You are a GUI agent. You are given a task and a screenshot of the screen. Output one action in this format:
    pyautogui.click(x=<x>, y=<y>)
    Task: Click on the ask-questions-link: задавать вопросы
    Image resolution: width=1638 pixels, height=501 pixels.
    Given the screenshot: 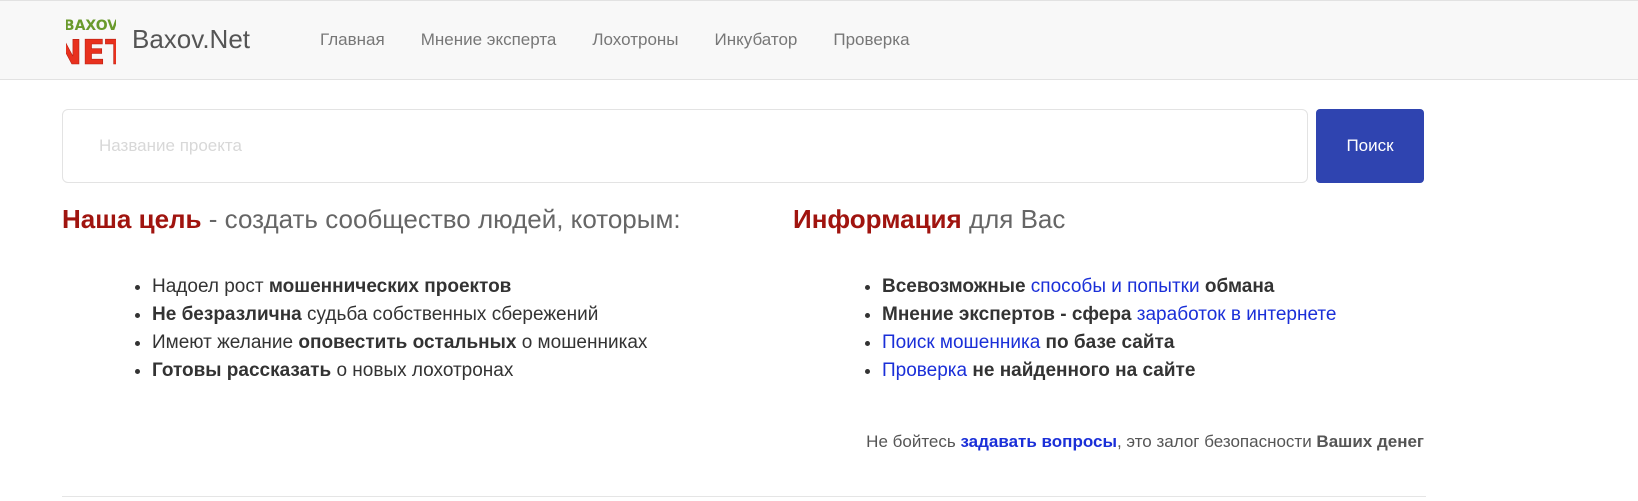 What is the action you would take?
    pyautogui.click(x=1038, y=441)
    